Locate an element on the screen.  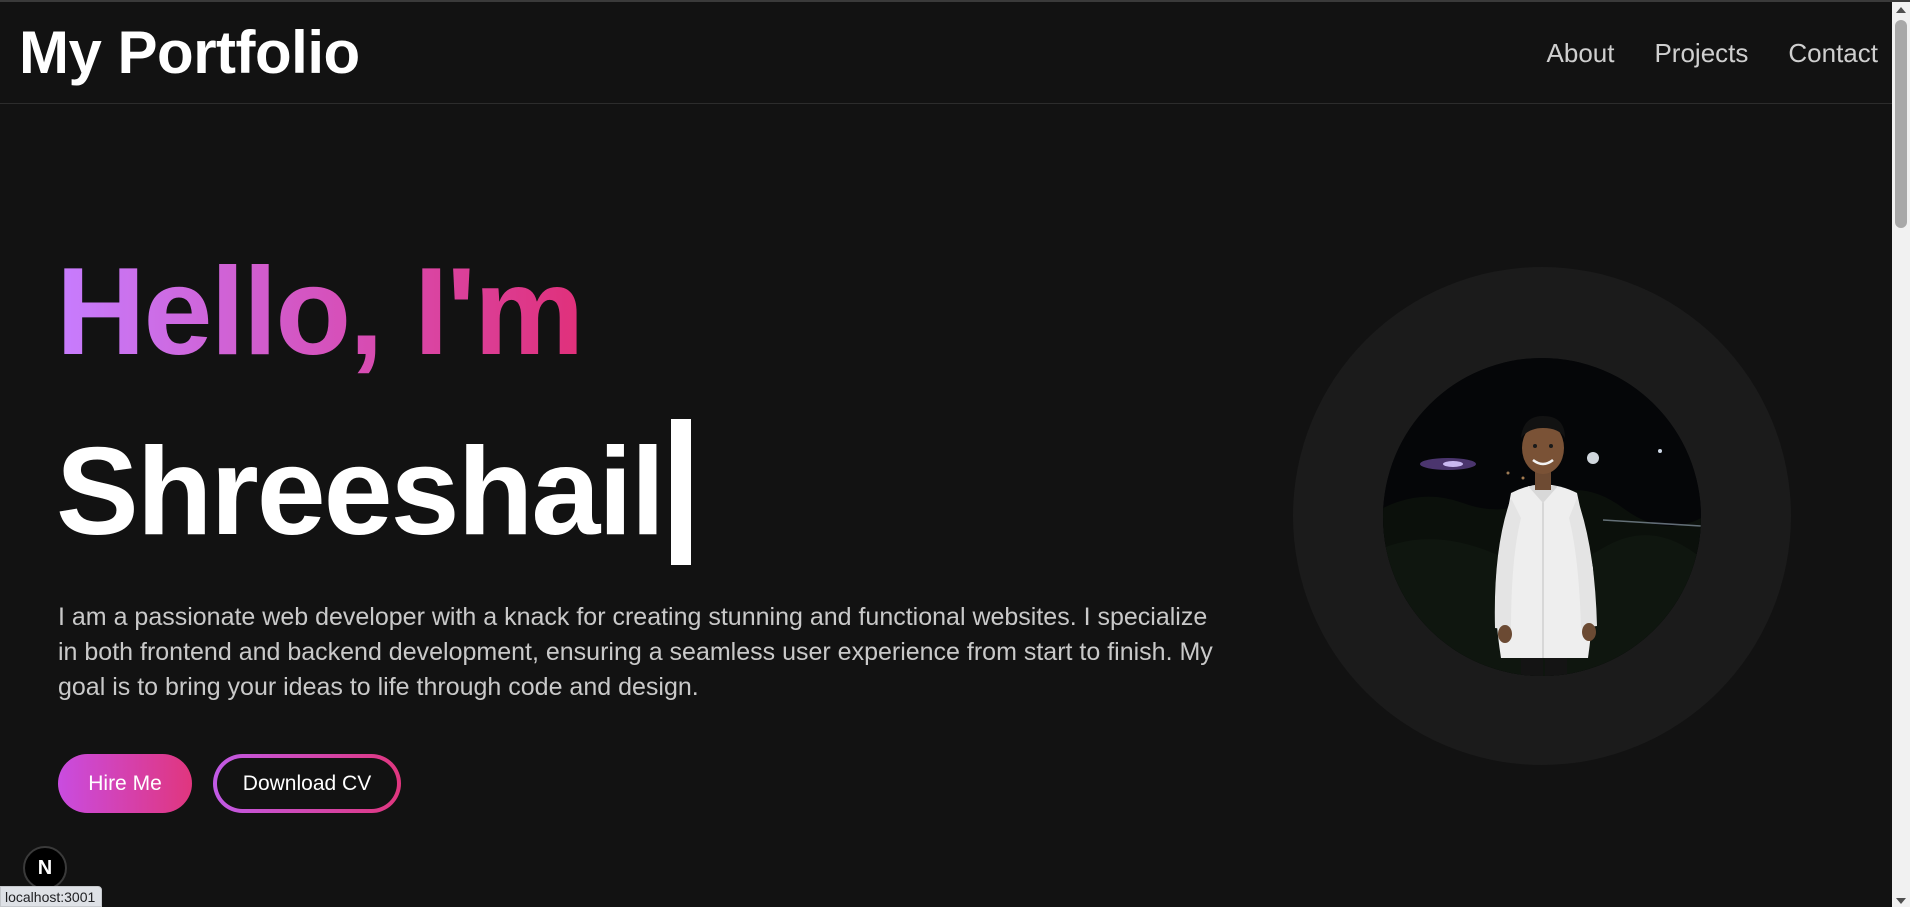
profile-photo is located at coordinates (1542, 517).